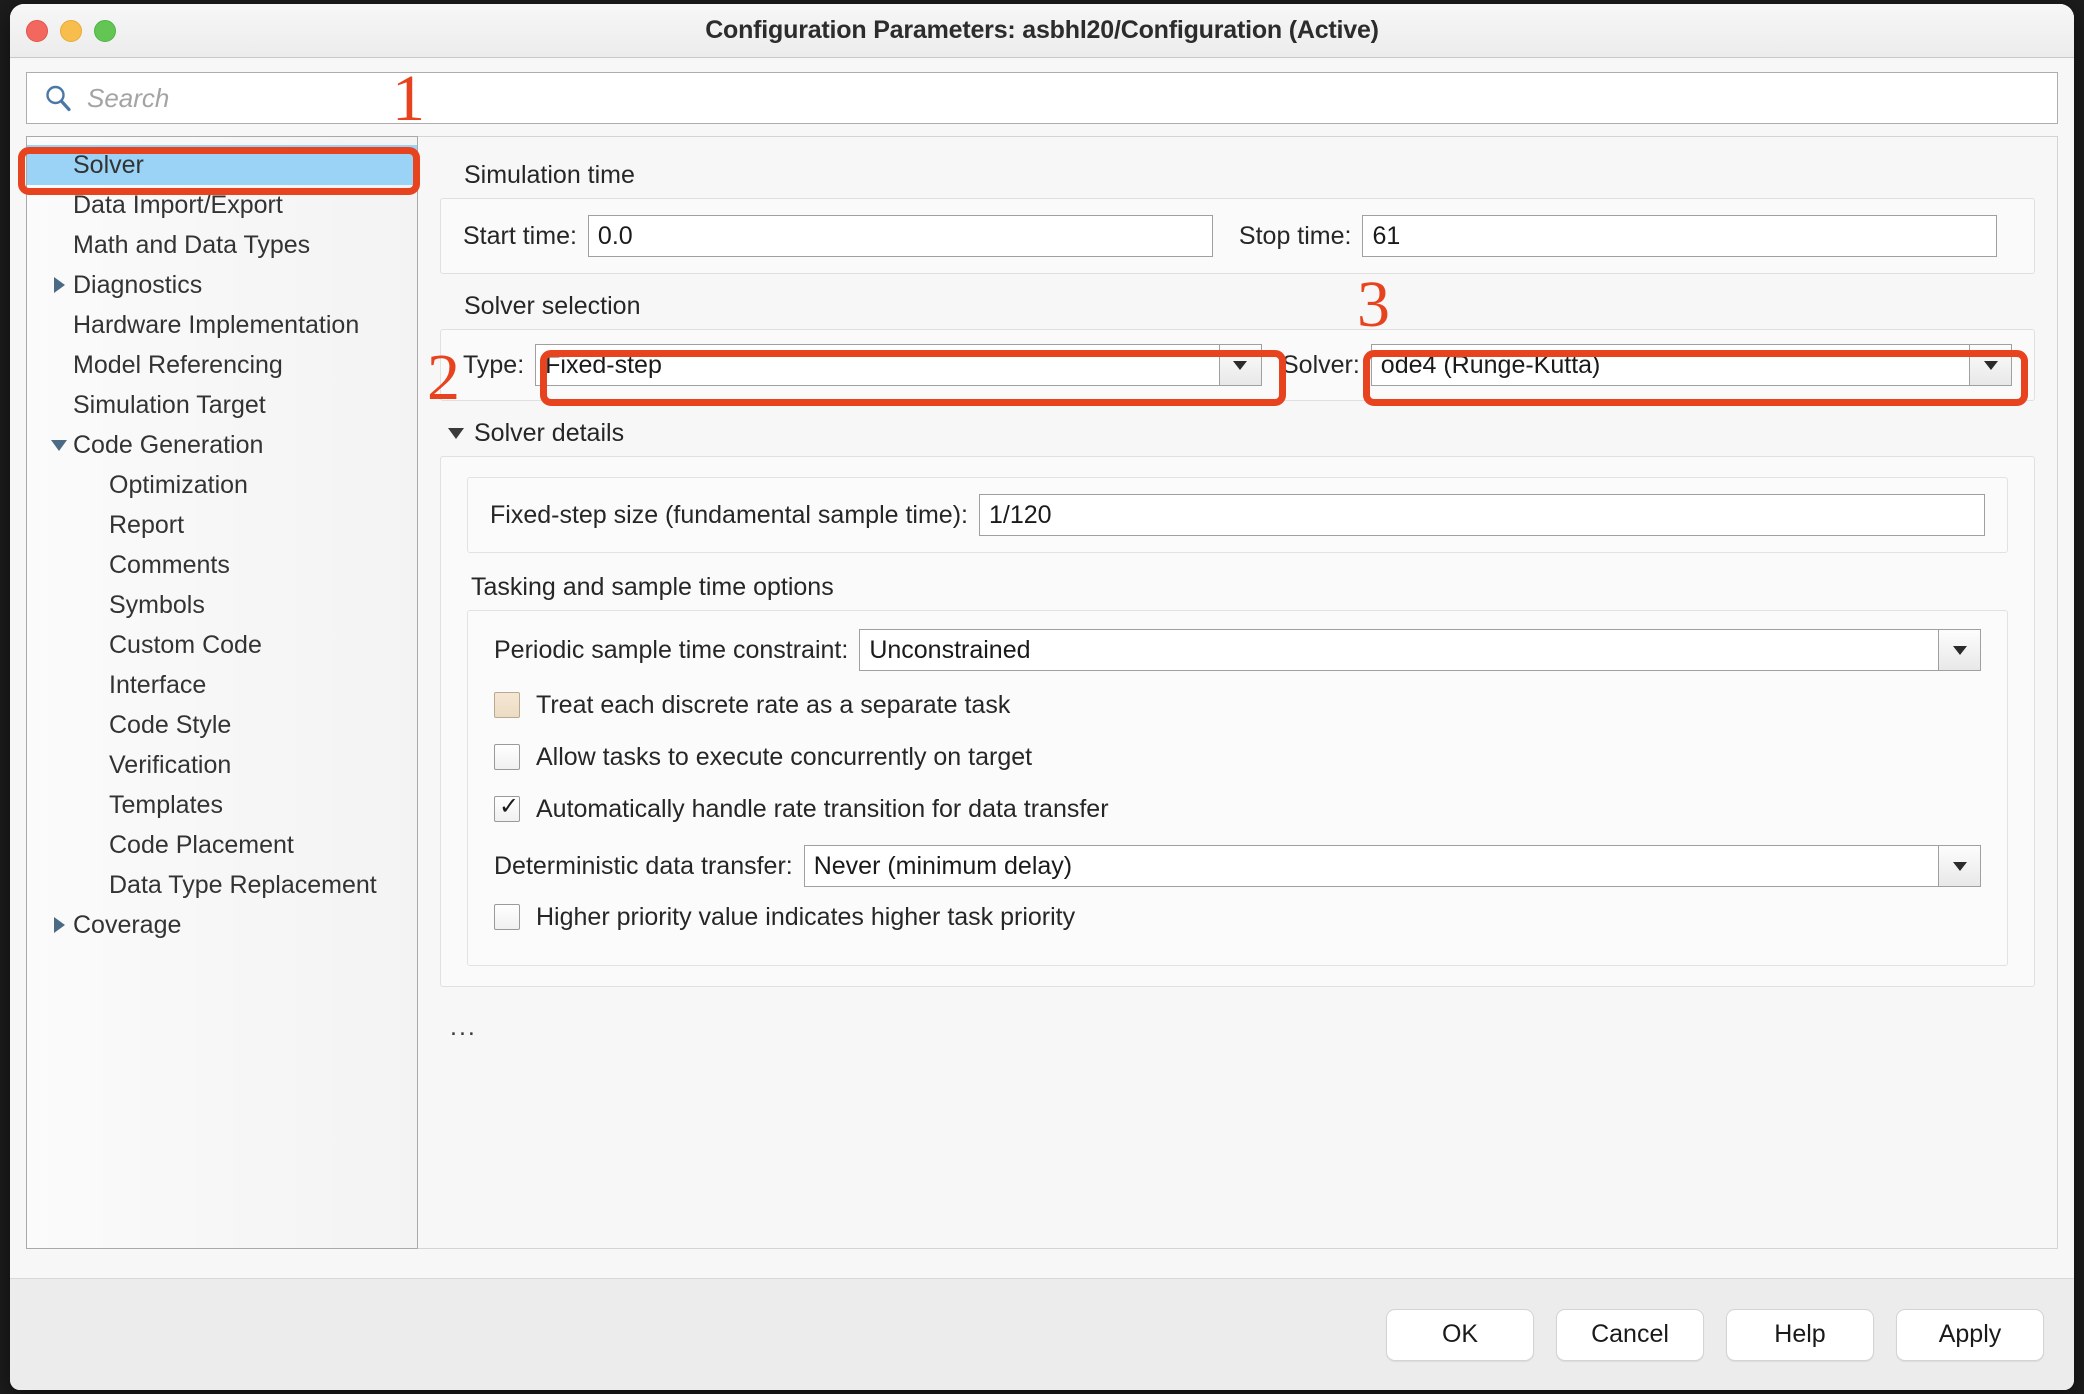  Describe the element at coordinates (900, 236) in the screenshot. I see `start-time-field: 0.0` at that location.